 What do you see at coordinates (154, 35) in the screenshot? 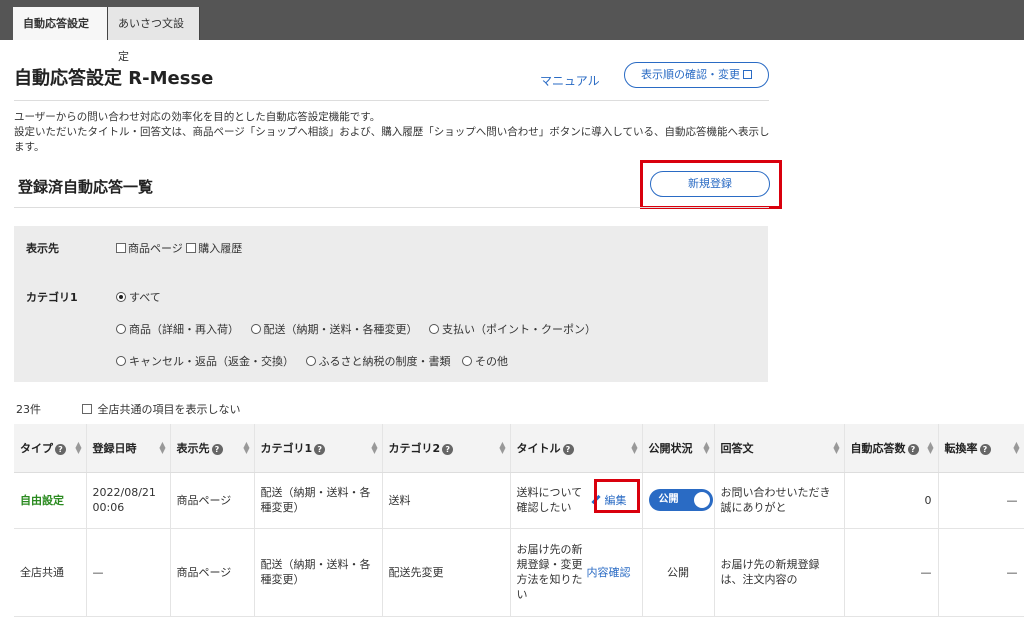
I see `tab-greeting: あいさつ文設定` at bounding box center [154, 35].